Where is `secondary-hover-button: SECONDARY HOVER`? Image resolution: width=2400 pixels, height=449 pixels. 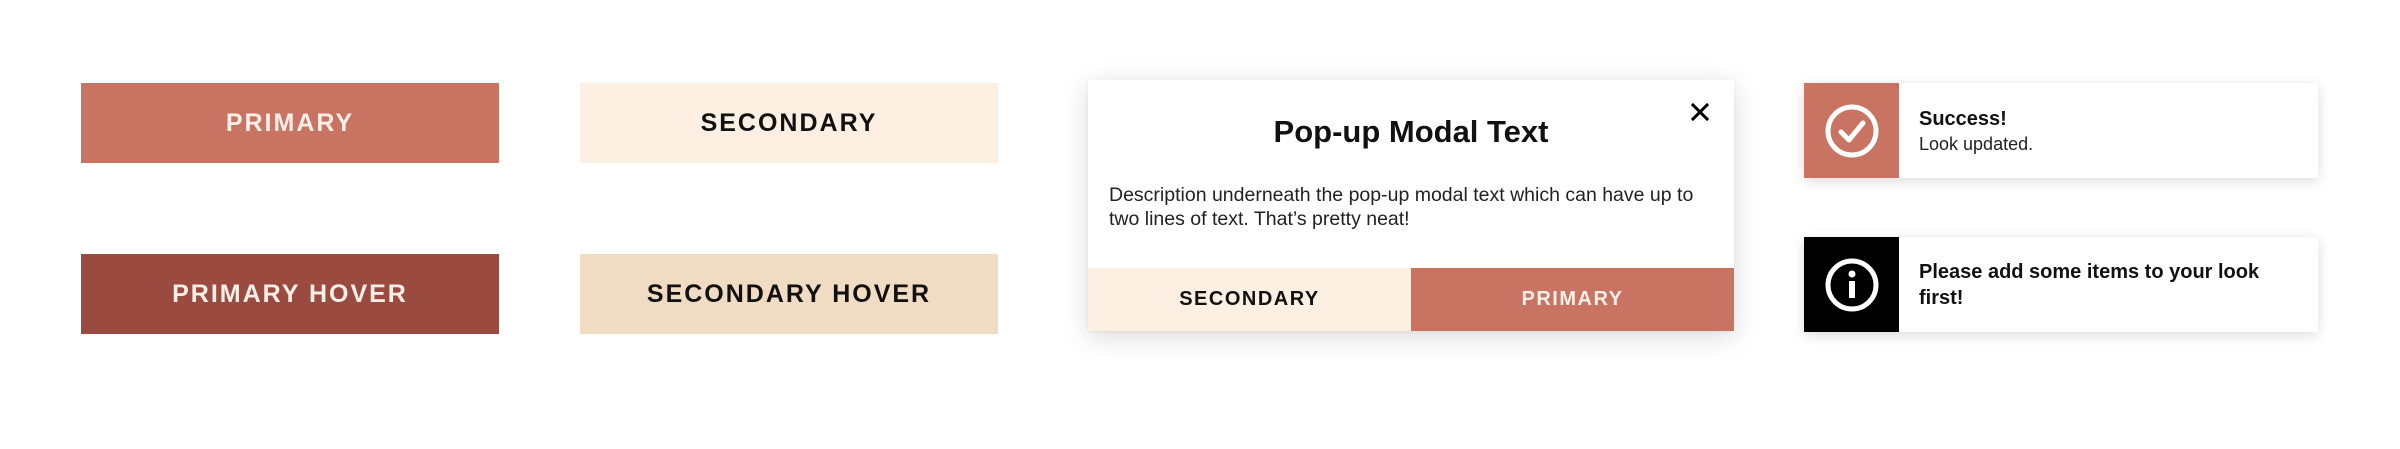 secondary-hover-button: SECONDARY HOVER is located at coordinates (789, 294).